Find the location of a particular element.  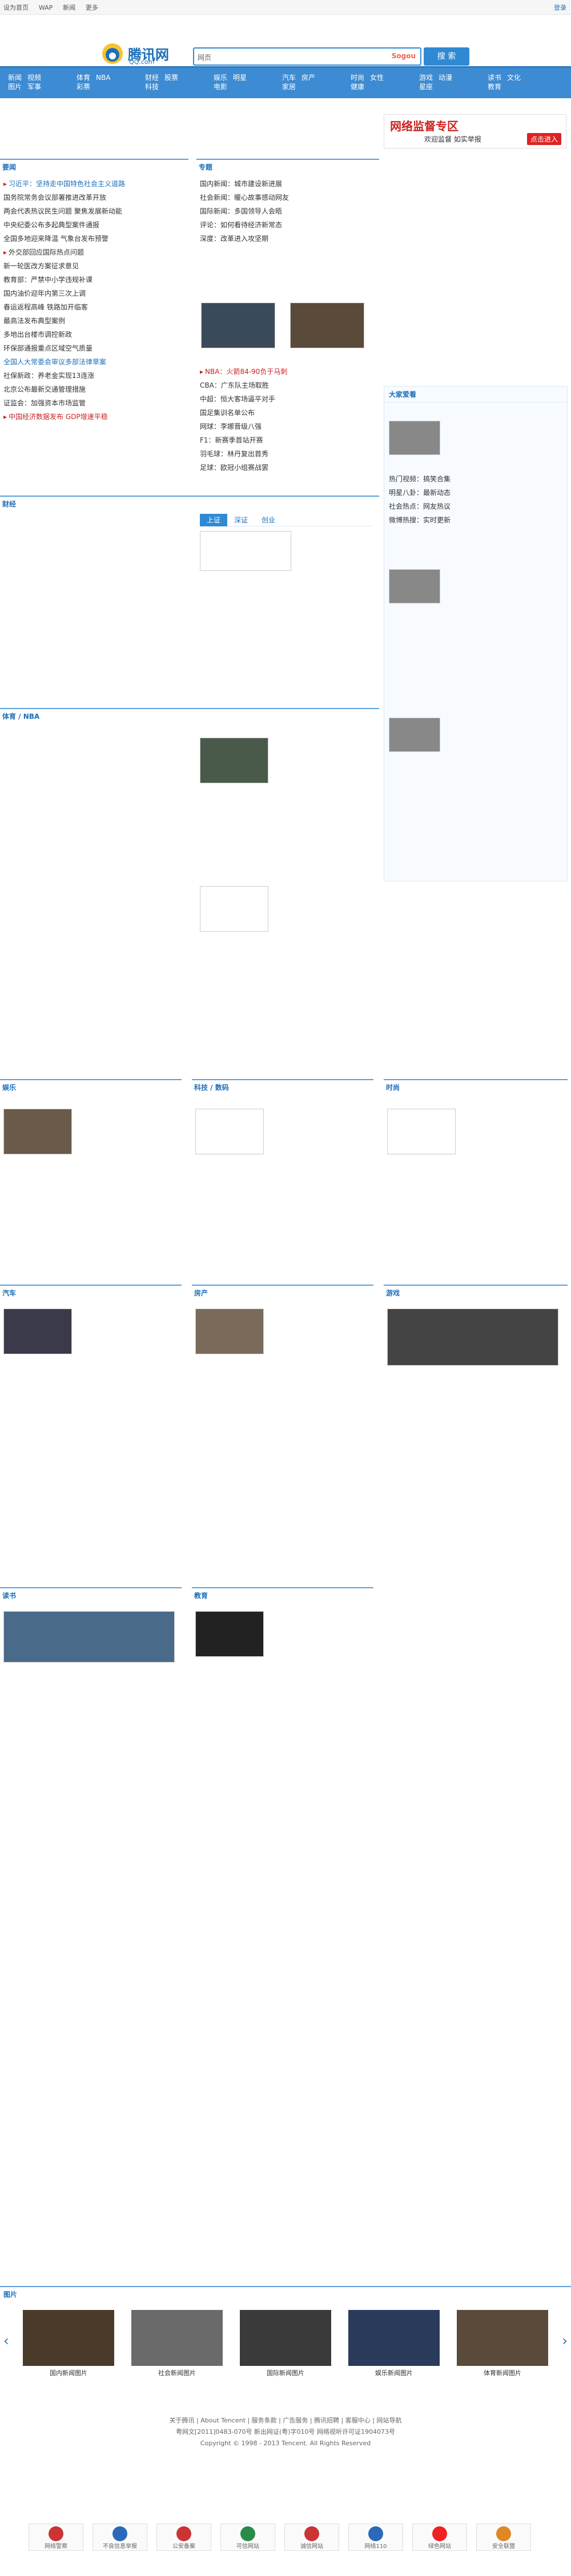

section-title: 游戏 is located at coordinates (393, 1293).